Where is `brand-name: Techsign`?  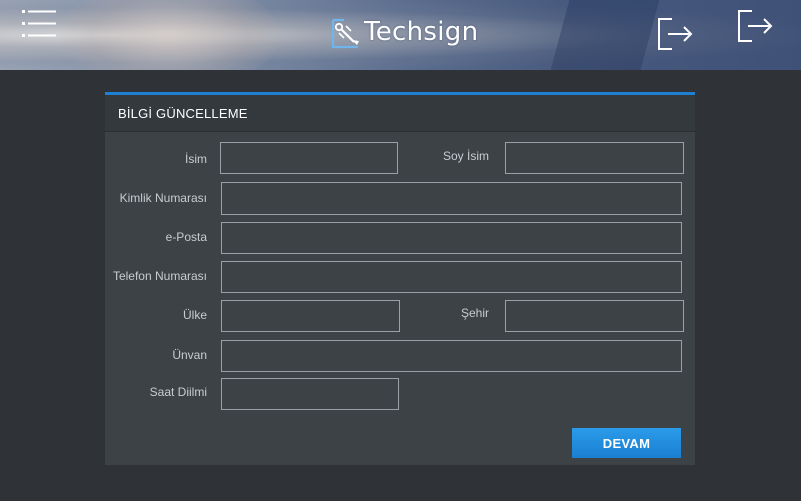 brand-name: Techsign is located at coordinates (421, 32).